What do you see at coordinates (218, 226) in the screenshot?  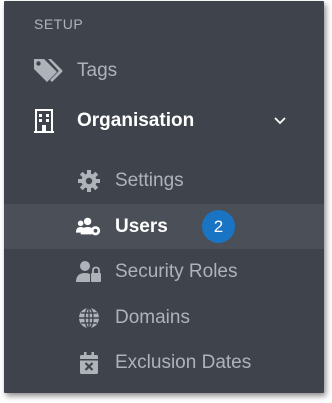 I see `count-badge: 2` at bounding box center [218, 226].